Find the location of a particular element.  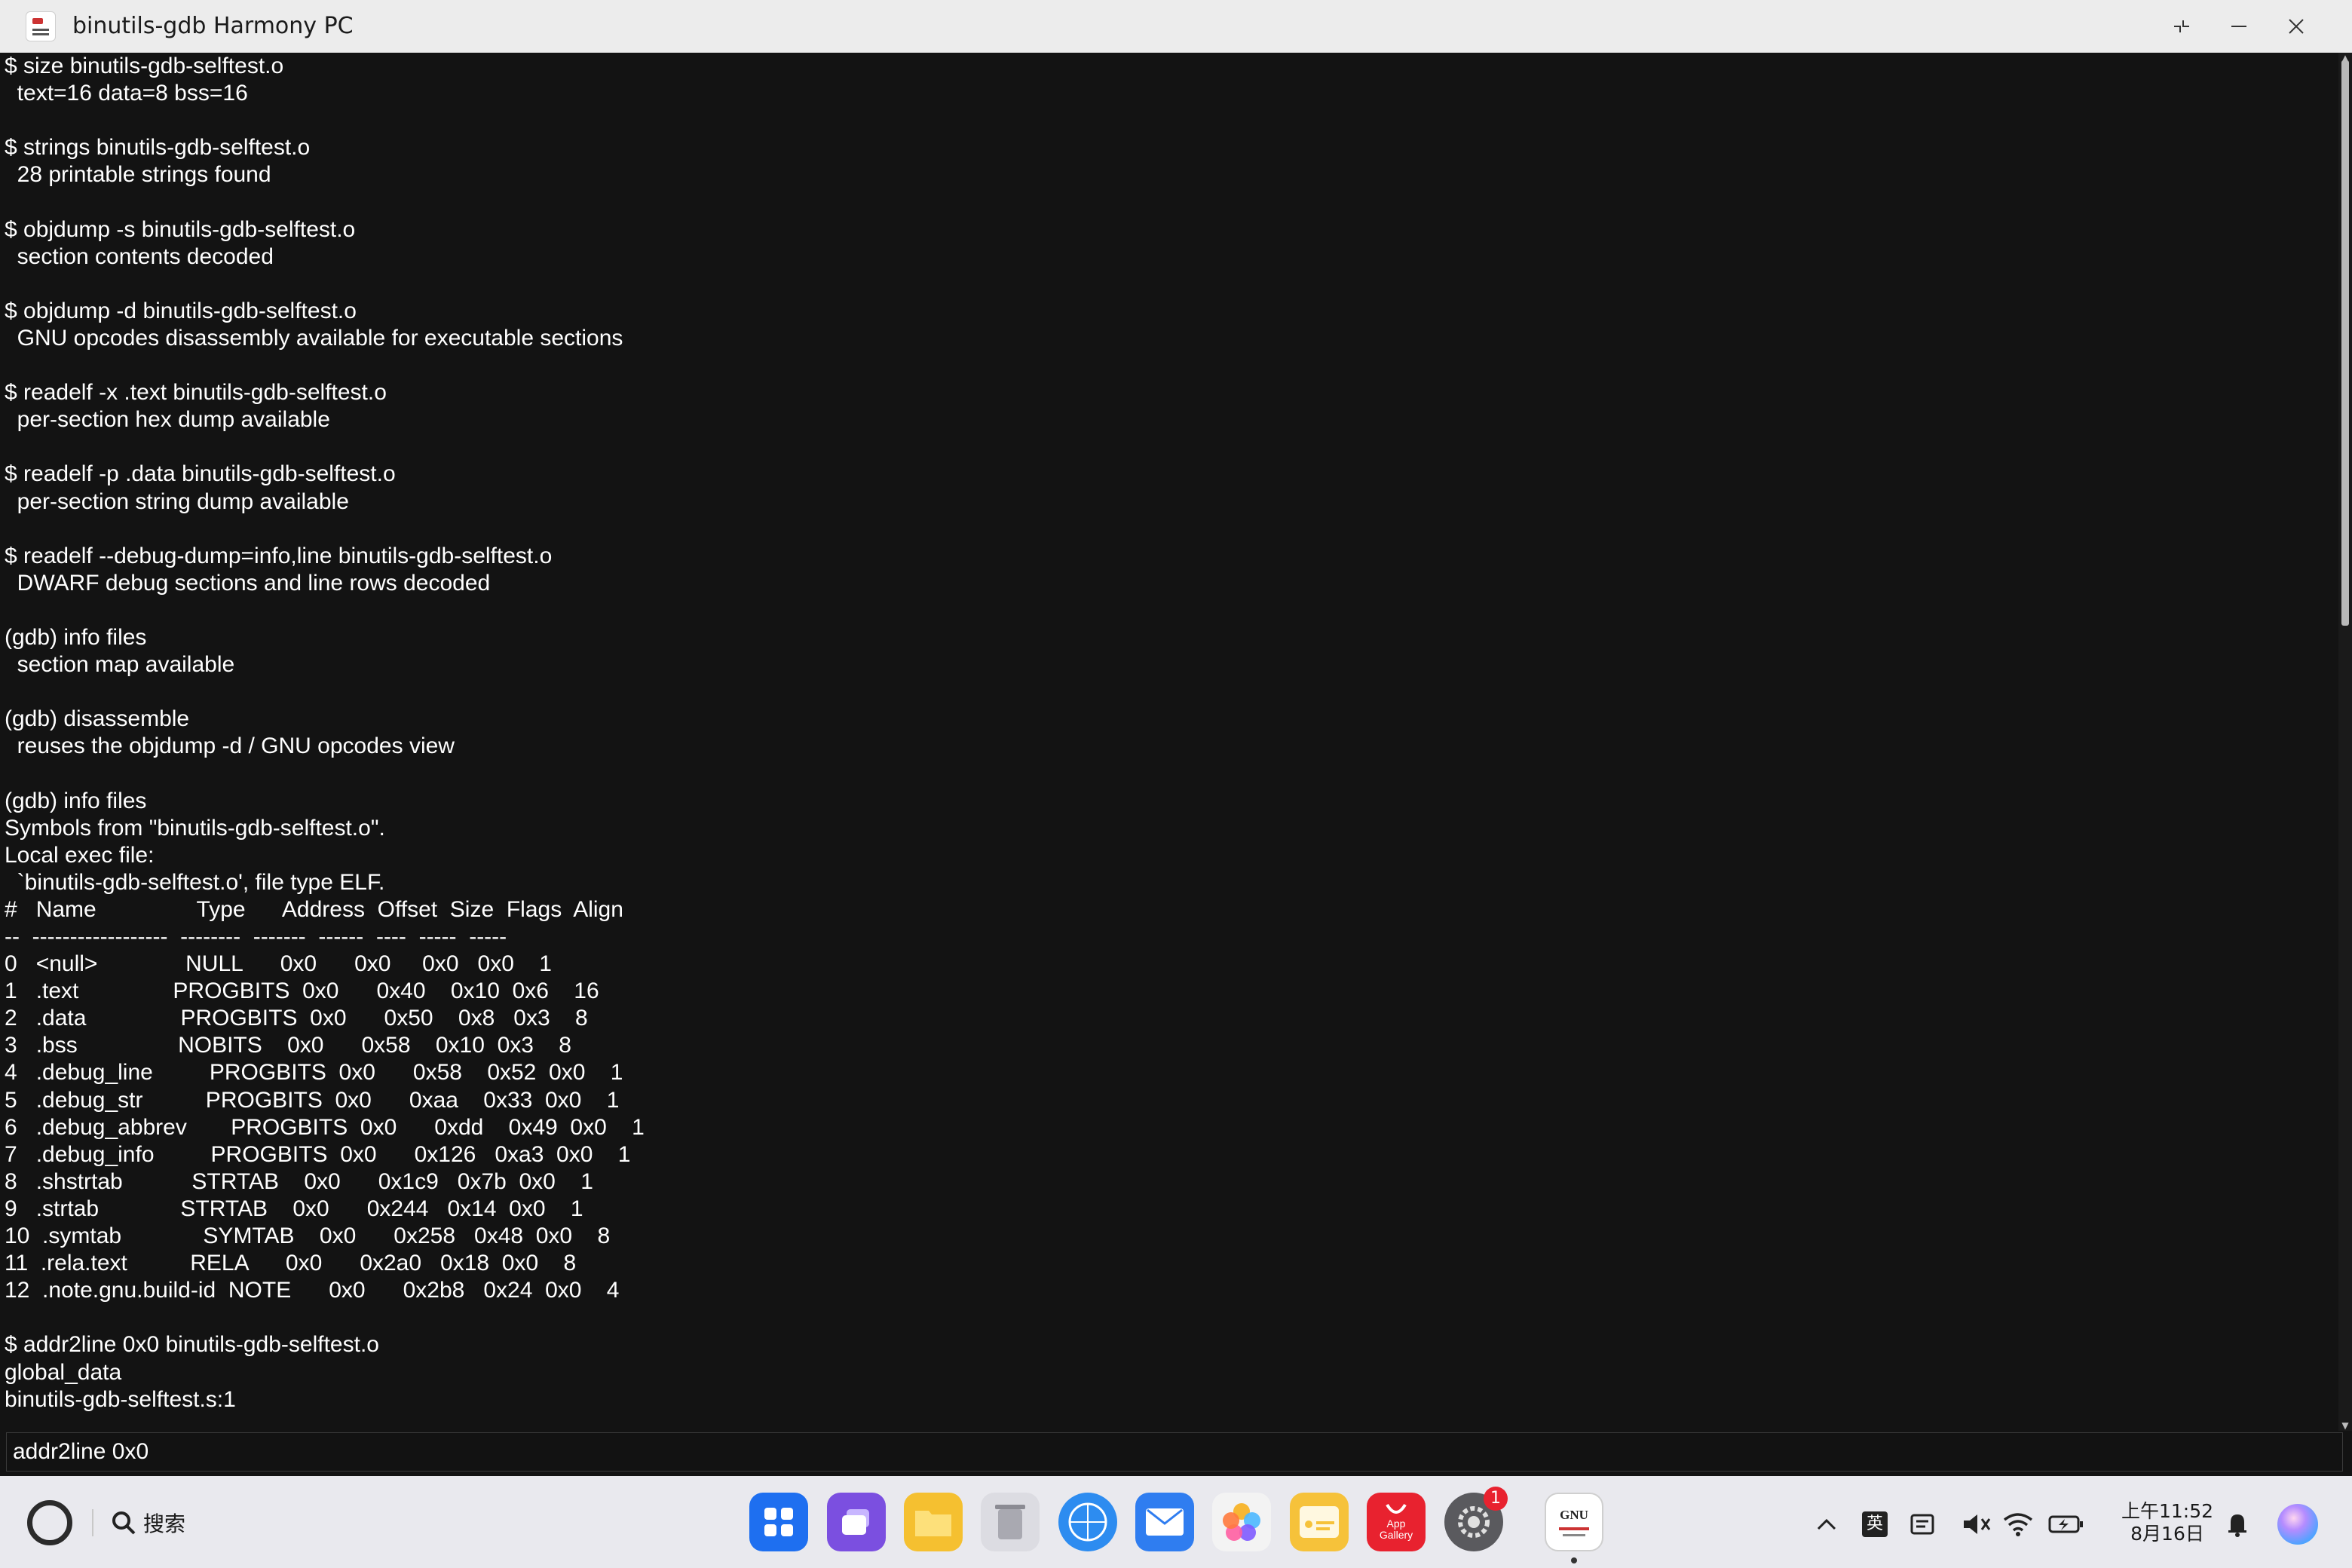

minimize-icon is located at coordinates (2238, 26).